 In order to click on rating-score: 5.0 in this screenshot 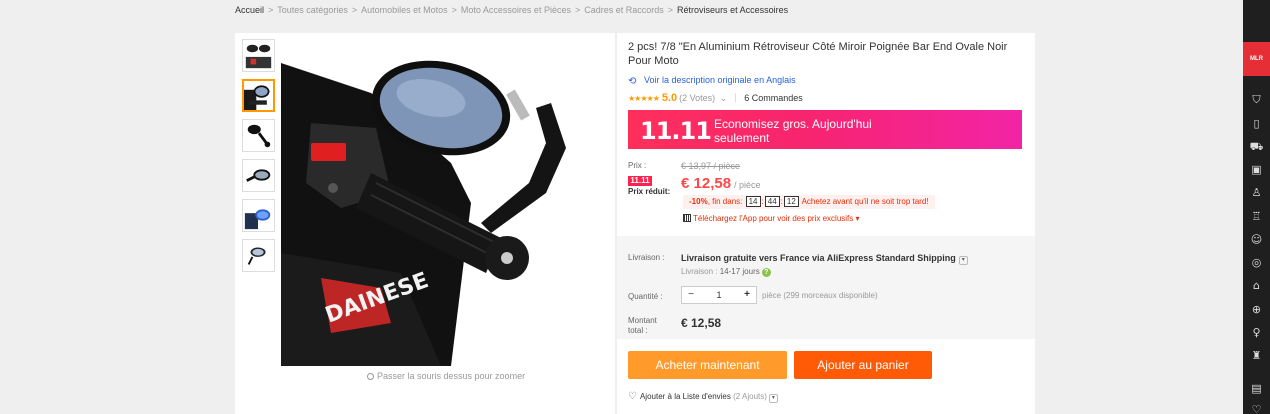, I will do `click(669, 98)`.